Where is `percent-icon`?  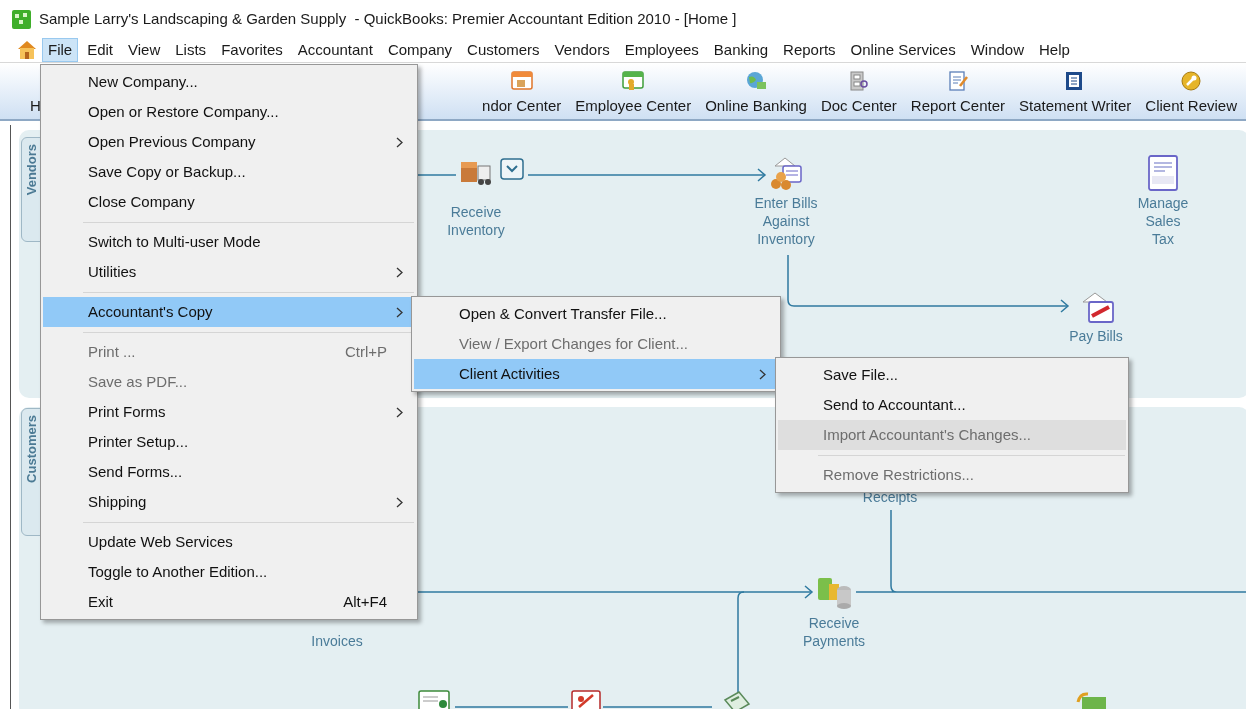 percent-icon is located at coordinates (586, 699).